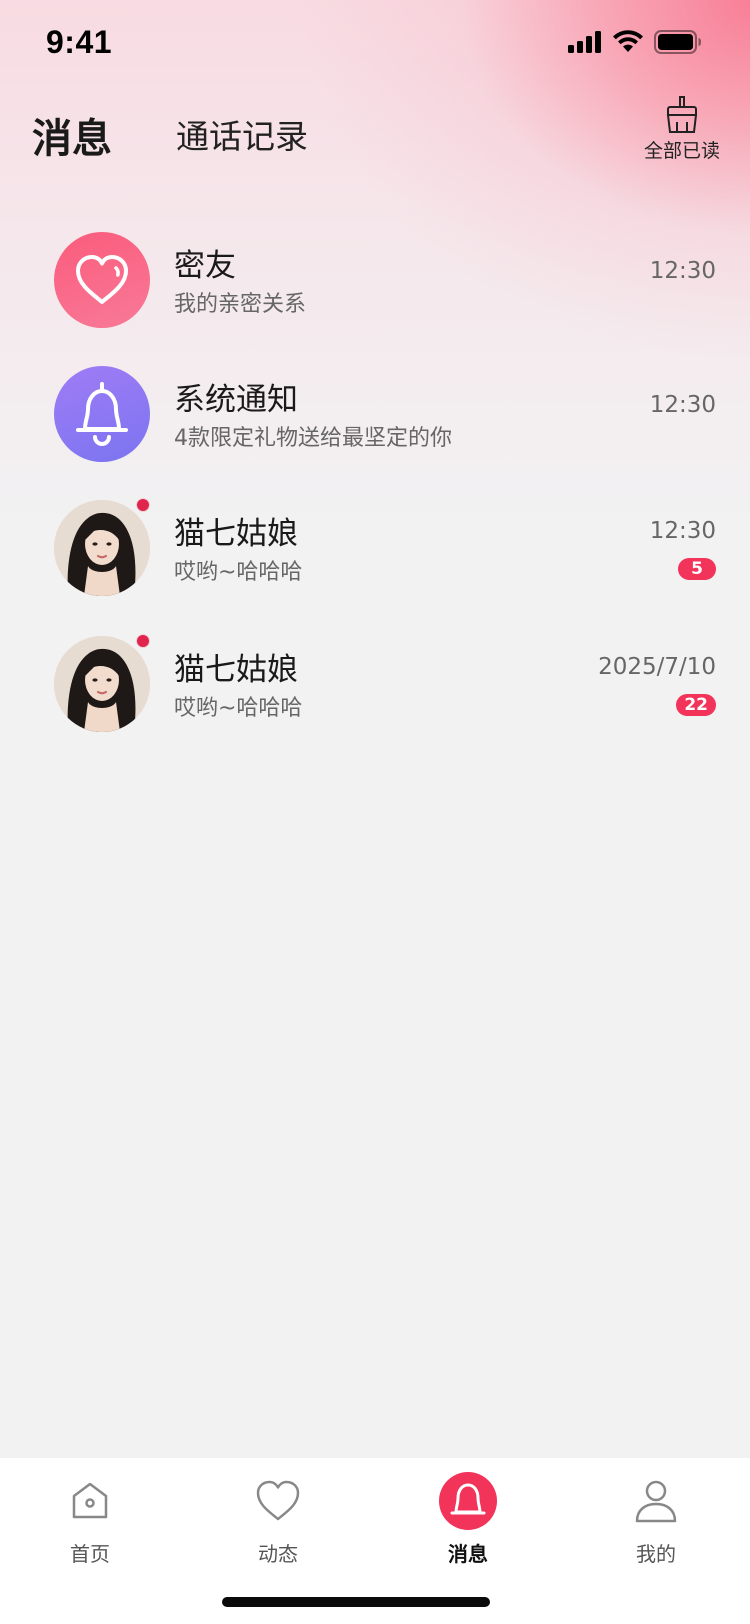 Image resolution: width=750 pixels, height=1624 pixels. I want to click on tab-messages-nav-label: 消息, so click(468, 1554).